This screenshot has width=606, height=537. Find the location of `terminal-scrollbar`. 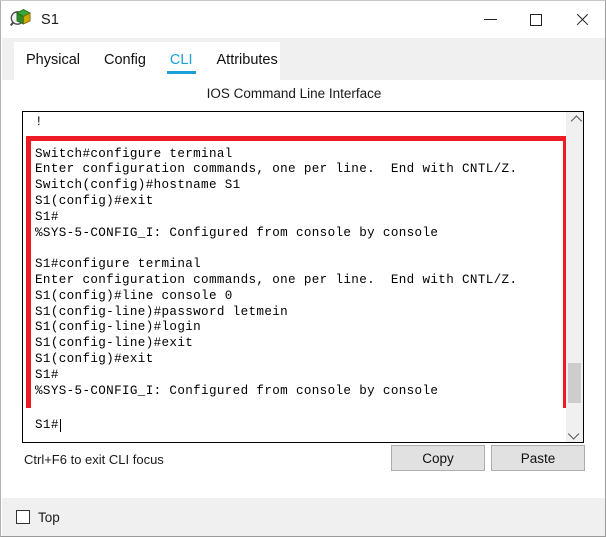

terminal-scrollbar is located at coordinates (574, 277).